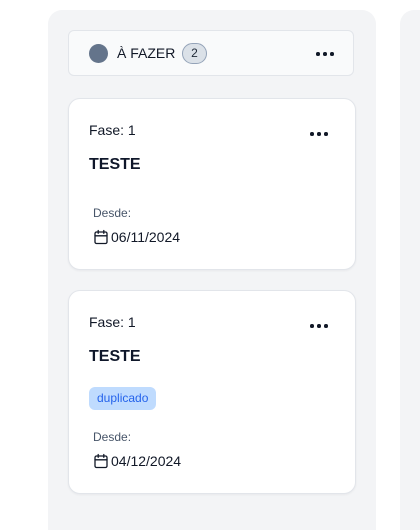 This screenshot has height=530, width=420. Describe the element at coordinates (146, 461) in the screenshot. I see `card-date-value: 04/12/2024` at that location.